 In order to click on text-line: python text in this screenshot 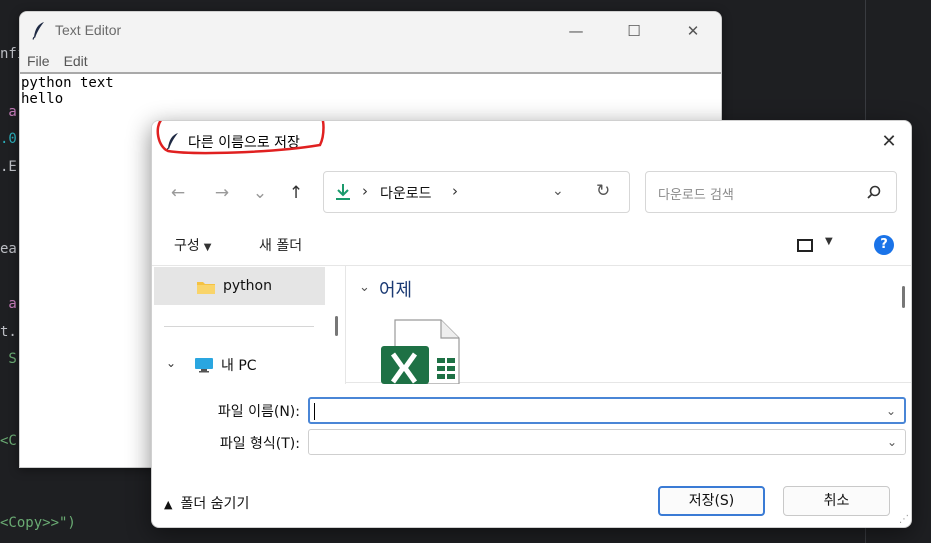, I will do `click(67, 83)`.